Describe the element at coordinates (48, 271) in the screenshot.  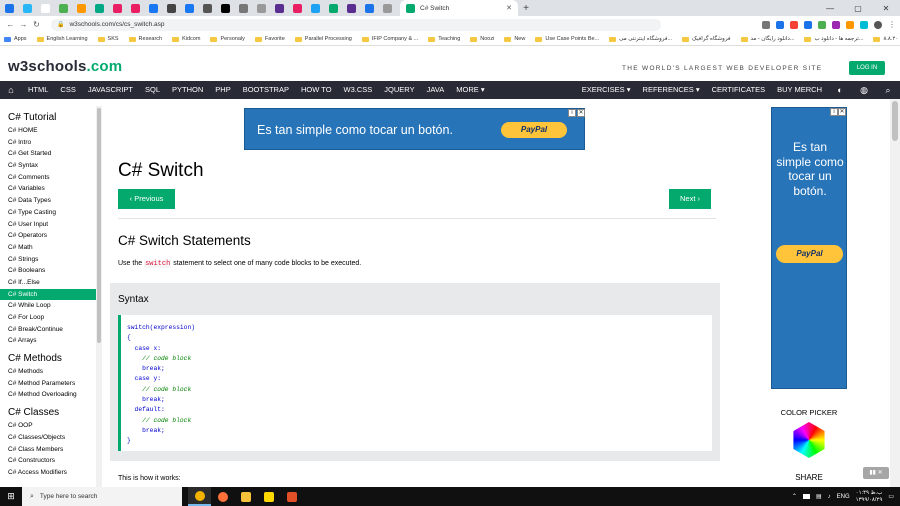
I see `sidebar-item: C# Booleans` at that location.